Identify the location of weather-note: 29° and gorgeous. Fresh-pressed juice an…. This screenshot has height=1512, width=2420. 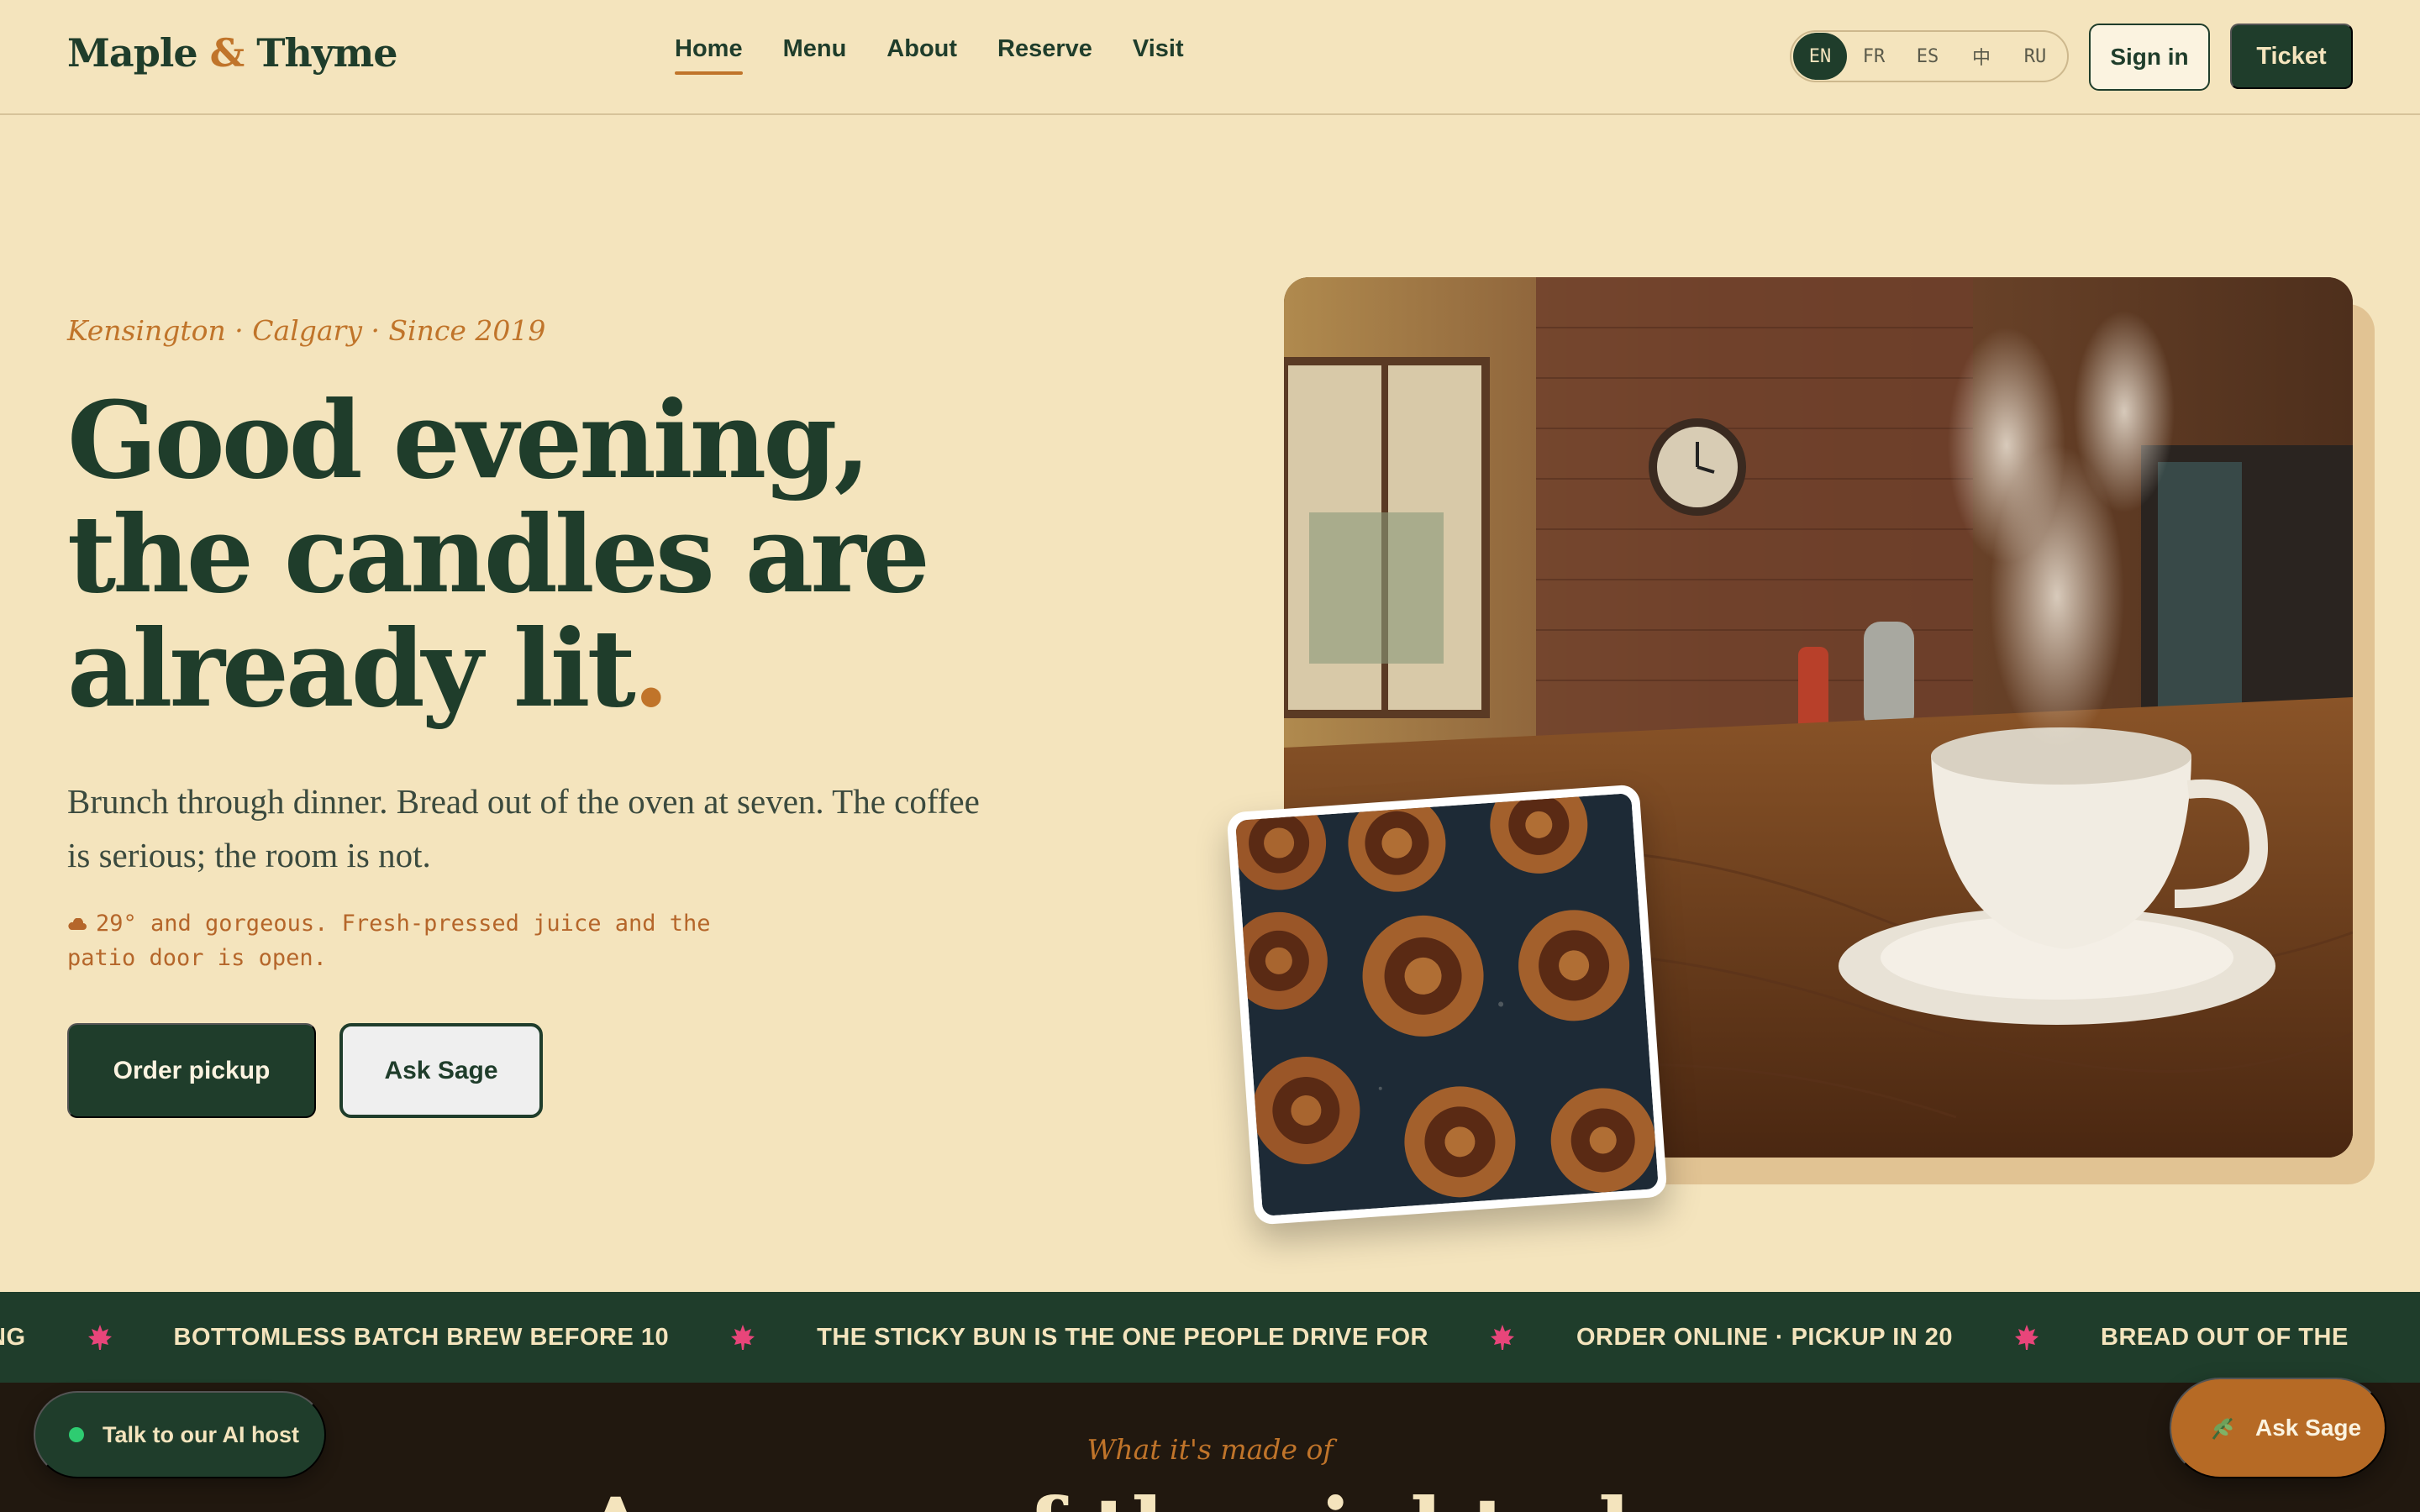
(412, 941).